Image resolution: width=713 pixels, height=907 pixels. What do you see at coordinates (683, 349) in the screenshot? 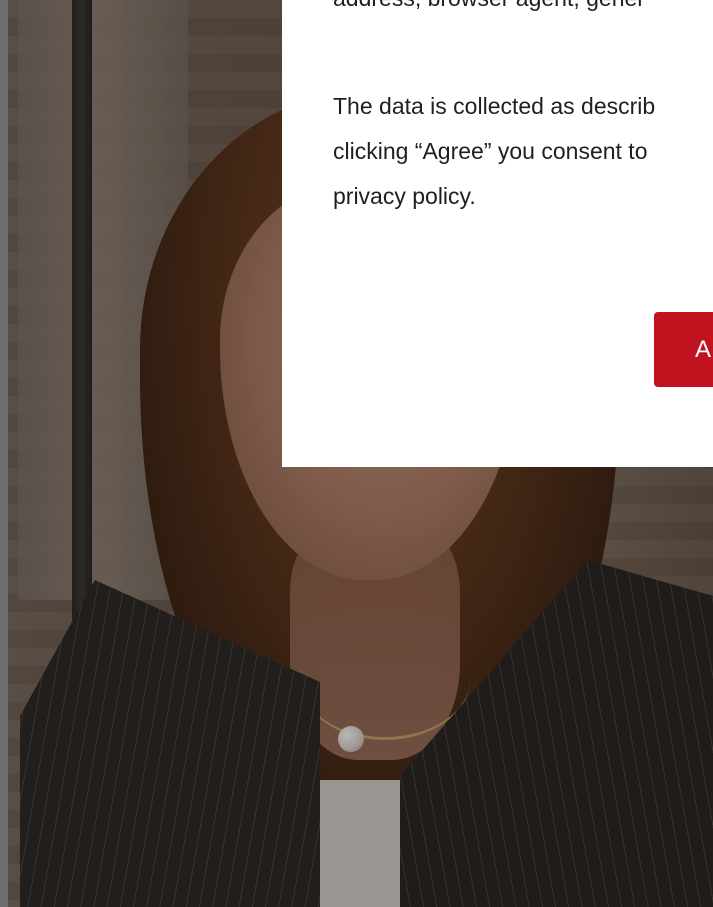
I see `agree-button: A` at bounding box center [683, 349].